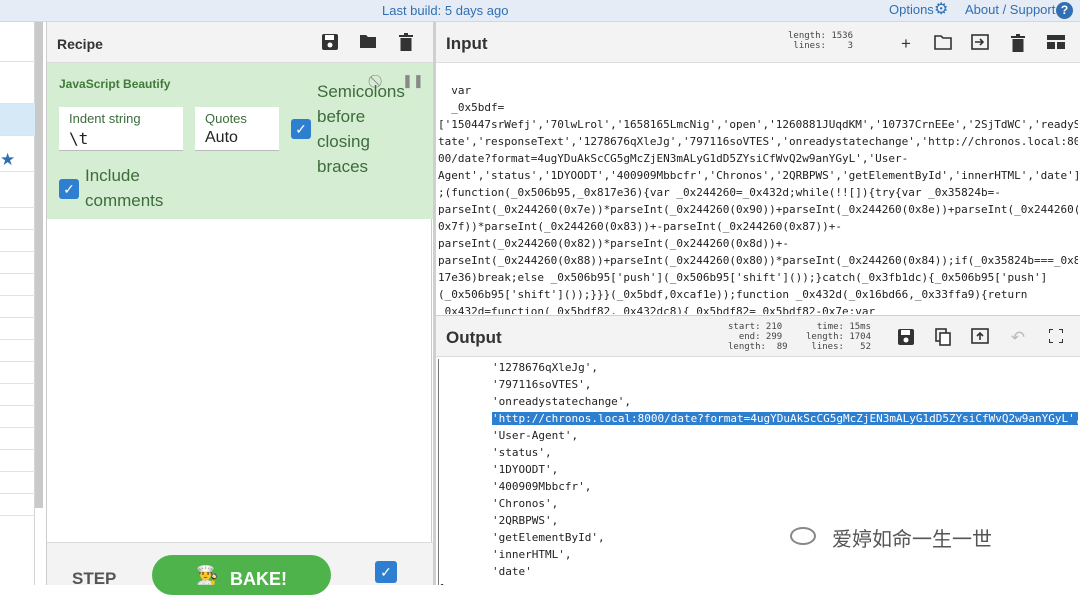  Describe the element at coordinates (258, 579) in the screenshot. I see `bake-label: BAKE!` at that location.